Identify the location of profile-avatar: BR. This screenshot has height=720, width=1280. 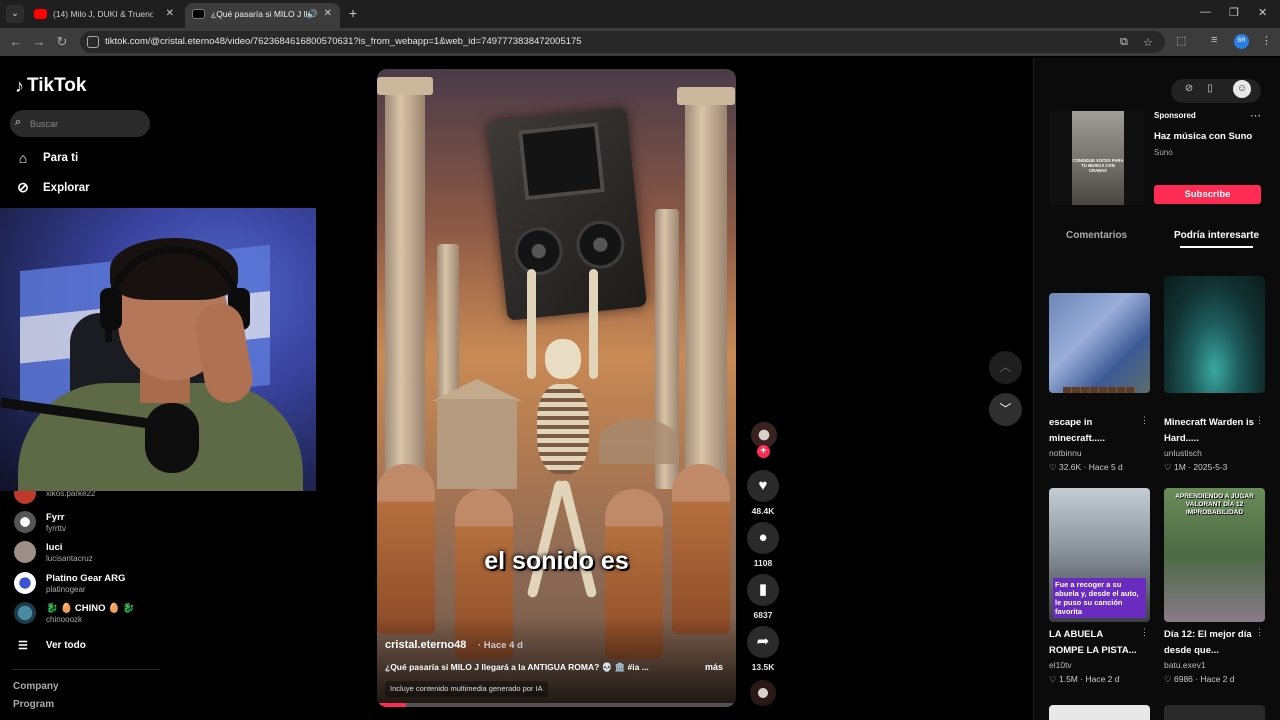
(1241, 41).